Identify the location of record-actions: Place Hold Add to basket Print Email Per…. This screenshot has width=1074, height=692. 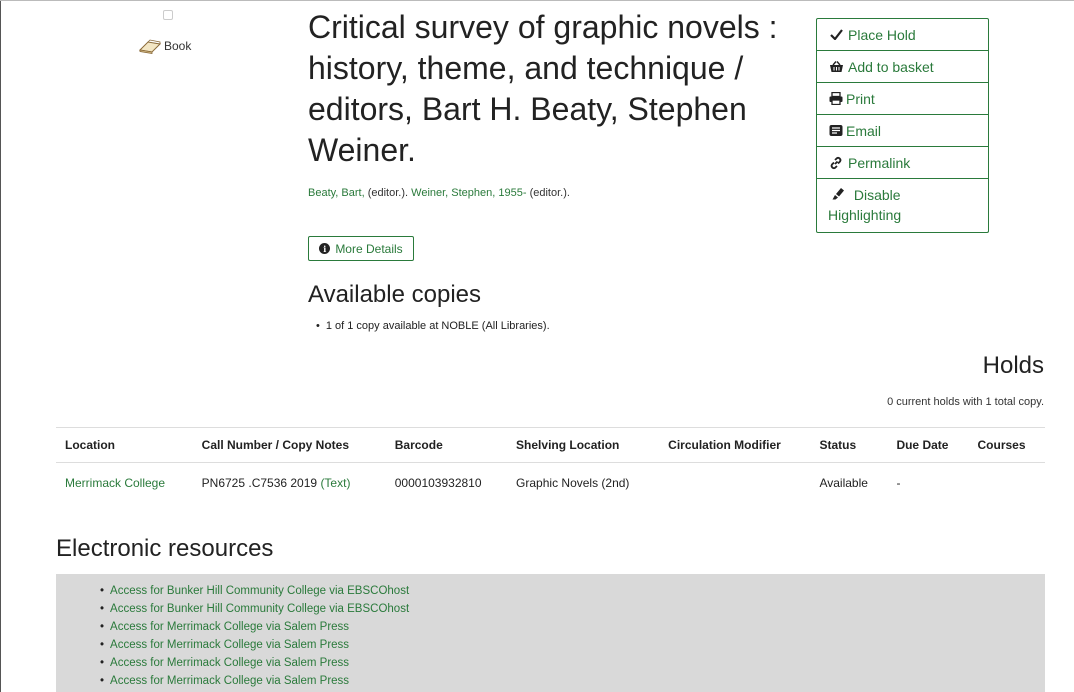
(902, 125).